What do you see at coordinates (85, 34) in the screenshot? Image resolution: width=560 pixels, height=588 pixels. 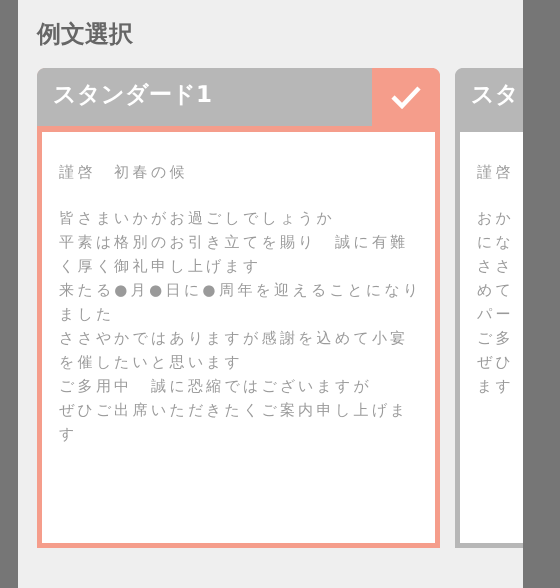 I see `page-title: 例文選択` at bounding box center [85, 34].